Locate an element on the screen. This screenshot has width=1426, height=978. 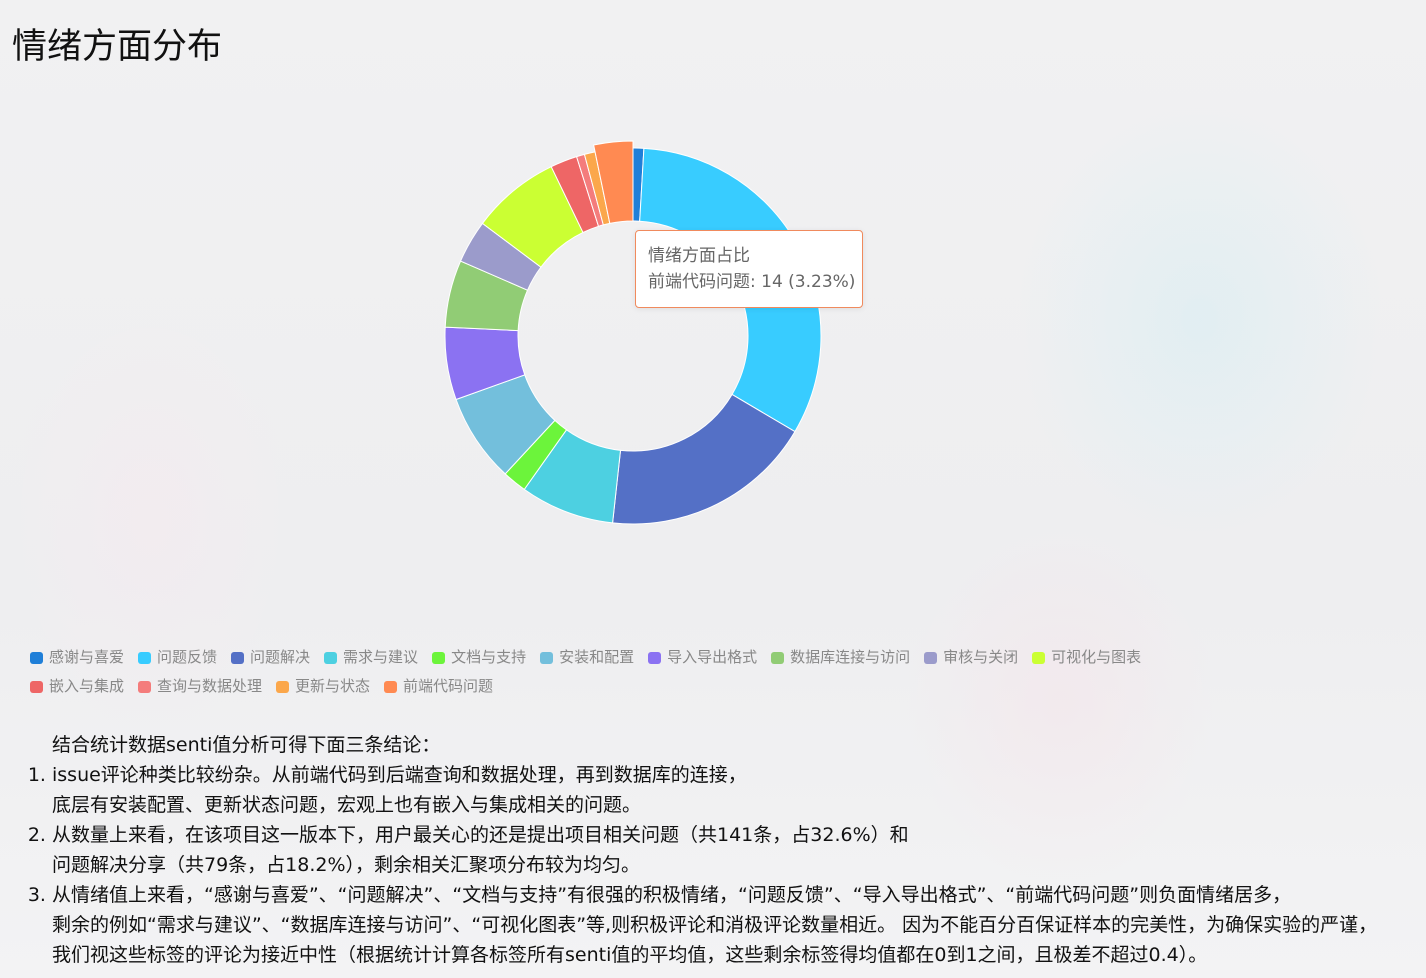
legend-item-4: 需求与建议 is located at coordinates (371, 657).